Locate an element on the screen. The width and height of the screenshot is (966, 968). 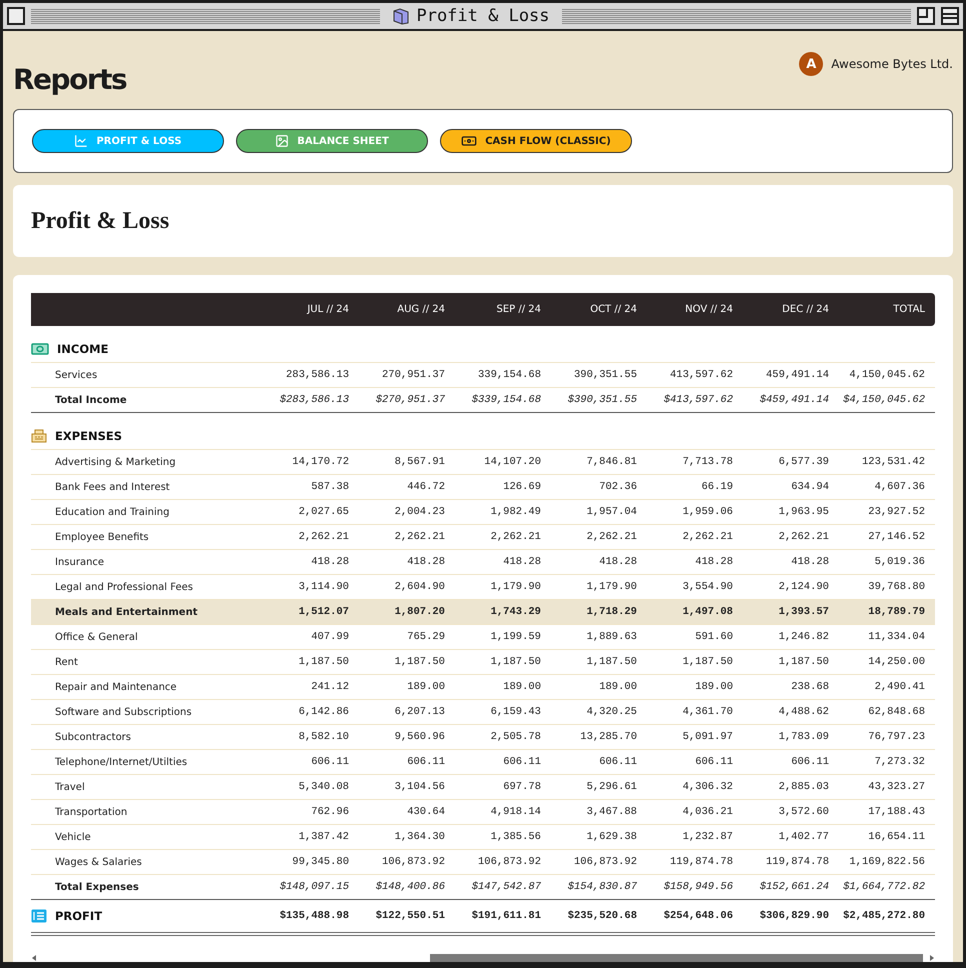
row-label: Meals and Entertainment is located at coordinates (126, 612).